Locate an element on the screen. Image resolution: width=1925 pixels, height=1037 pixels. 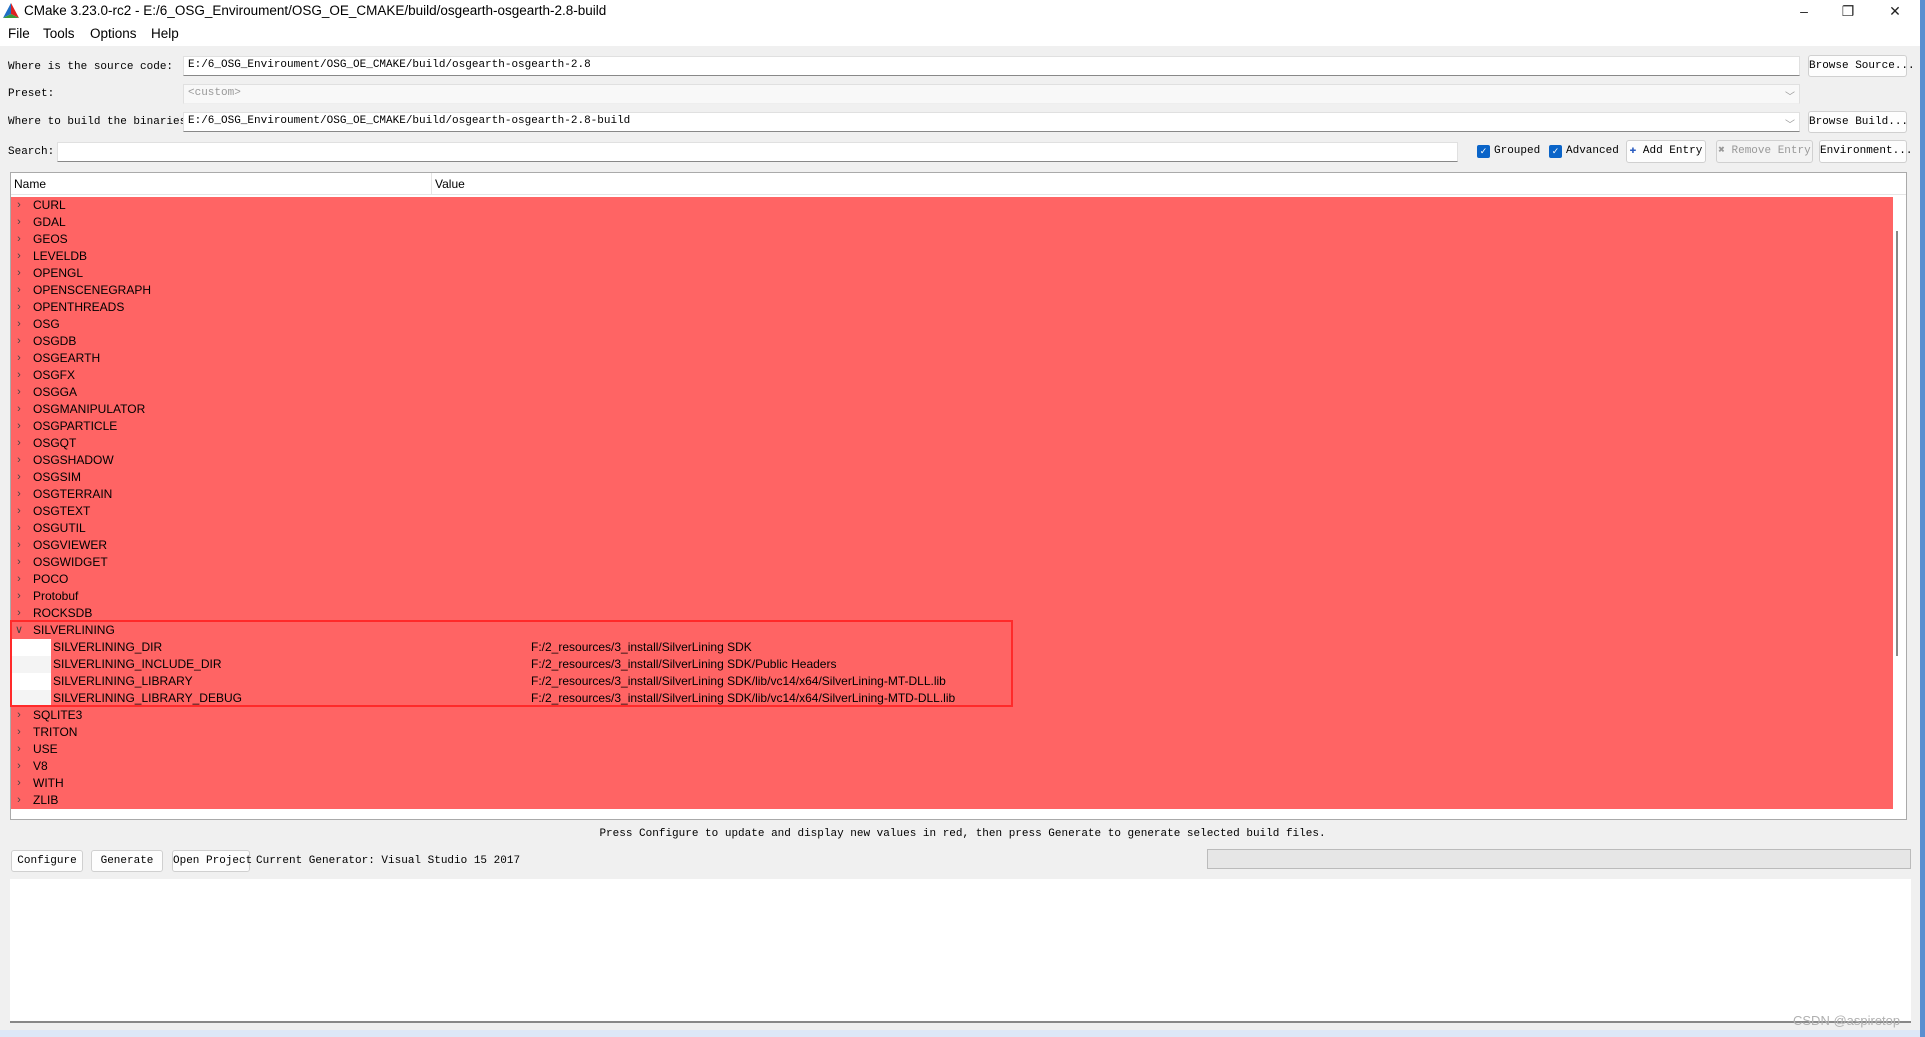
group-name: OSGVIEWER is located at coordinates (70, 545).